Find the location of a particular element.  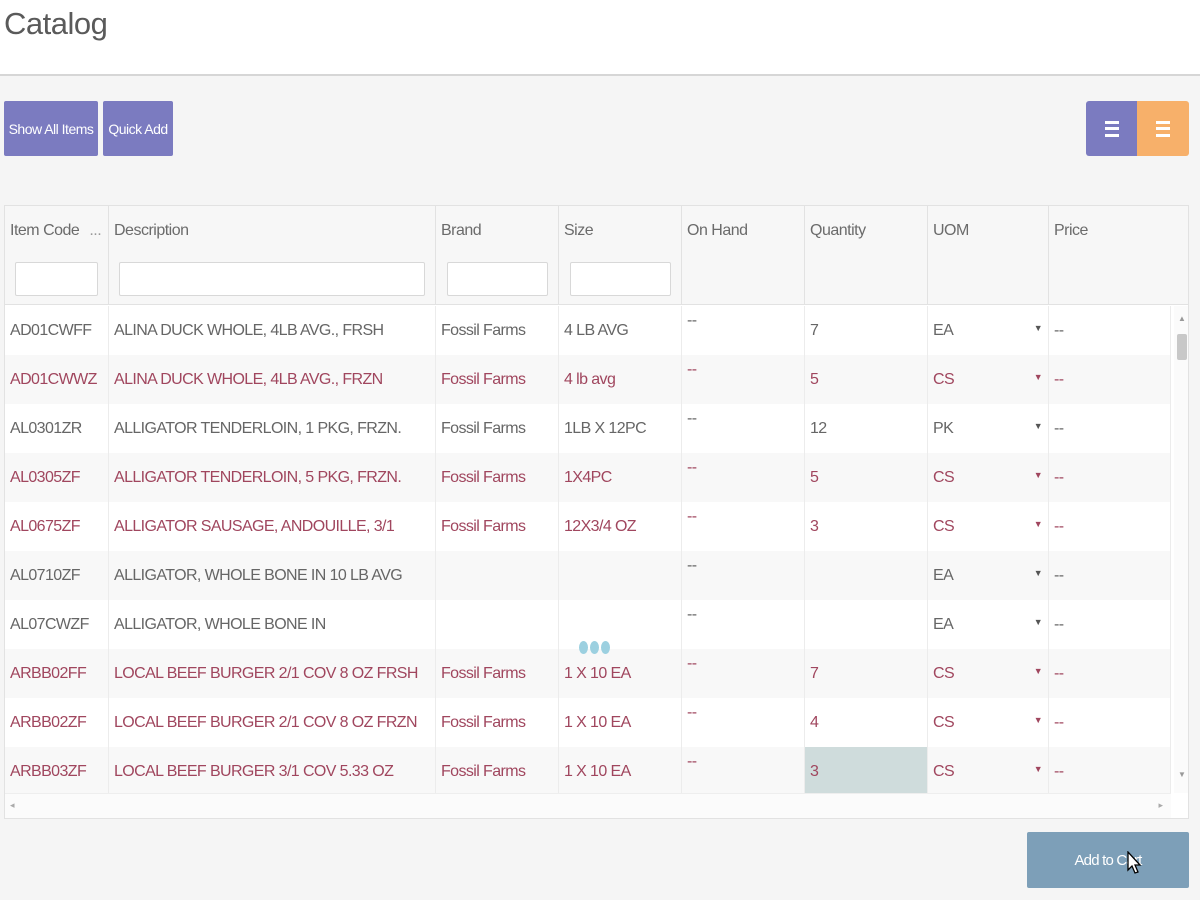

cell-quantity: 4 is located at coordinates (866, 722).